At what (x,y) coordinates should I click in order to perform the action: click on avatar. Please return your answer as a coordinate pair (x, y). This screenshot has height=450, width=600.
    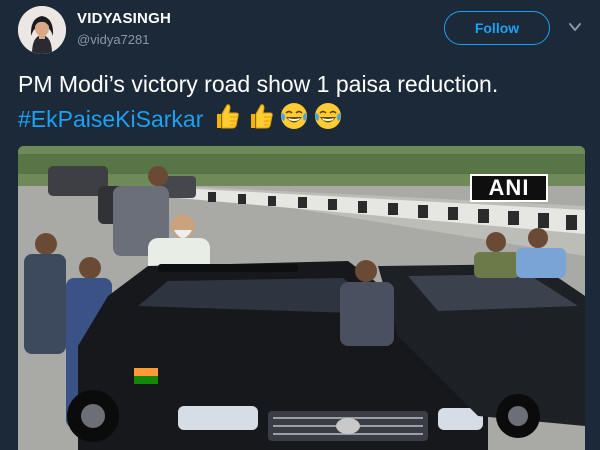
    Looking at the image, I should click on (42, 30).